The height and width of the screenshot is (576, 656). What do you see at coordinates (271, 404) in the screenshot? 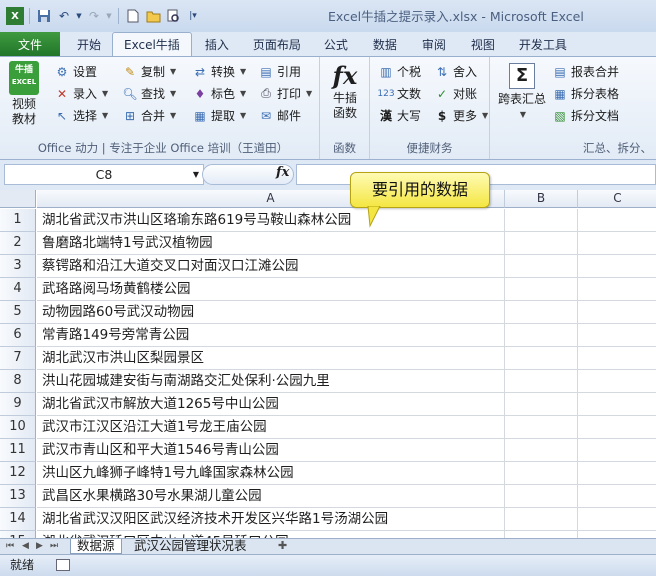
I see `cell-a: 湖北省武汉市解放大道1265号中山公园` at bounding box center [271, 404].